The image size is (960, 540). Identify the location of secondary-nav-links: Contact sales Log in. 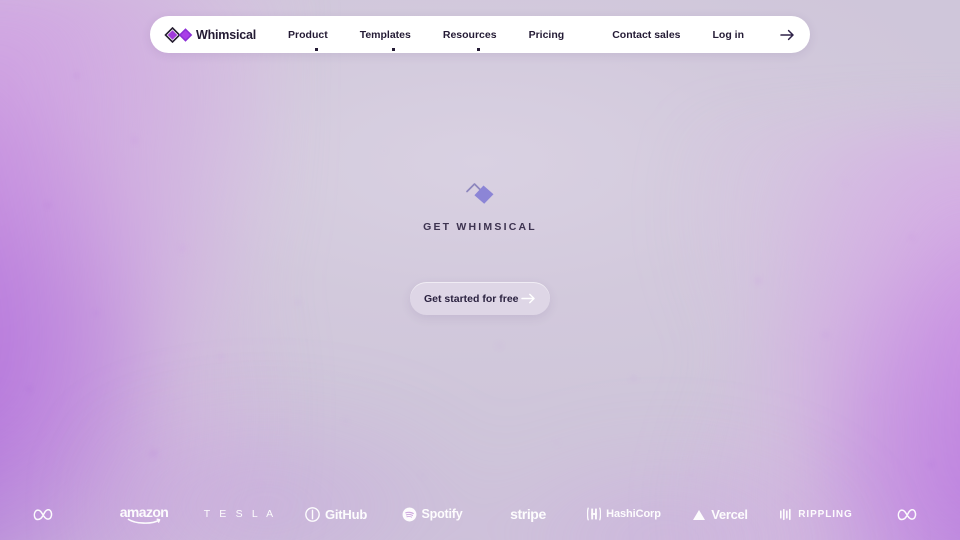
(703, 35).